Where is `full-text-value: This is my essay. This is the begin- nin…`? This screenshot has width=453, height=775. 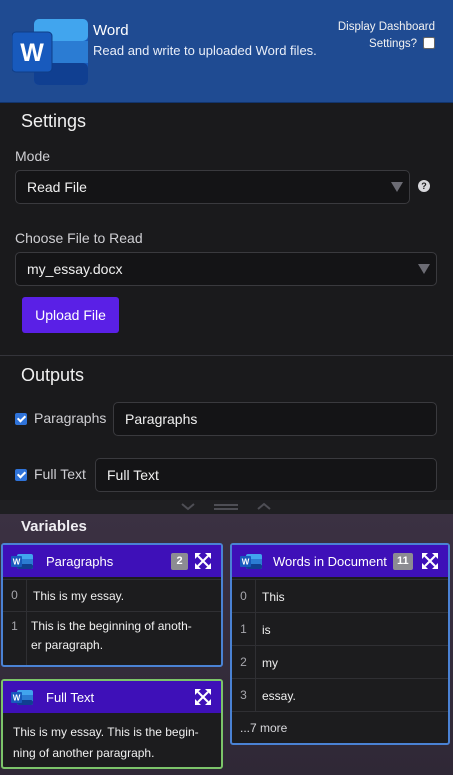
full-text-value: This is my essay. This is the begin- nin… is located at coordinates (115, 743).